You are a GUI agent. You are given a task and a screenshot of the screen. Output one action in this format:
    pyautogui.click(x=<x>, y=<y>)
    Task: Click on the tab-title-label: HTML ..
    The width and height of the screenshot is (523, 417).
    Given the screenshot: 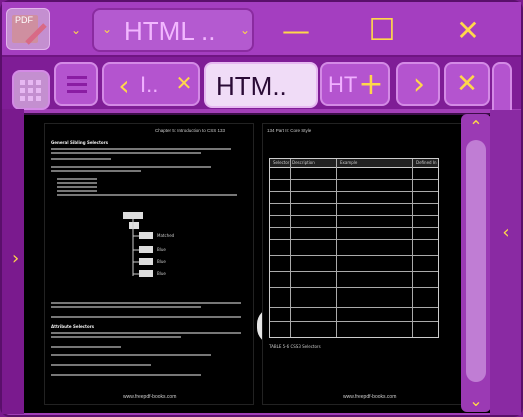 What is the action you would take?
    pyautogui.click(x=170, y=31)
    